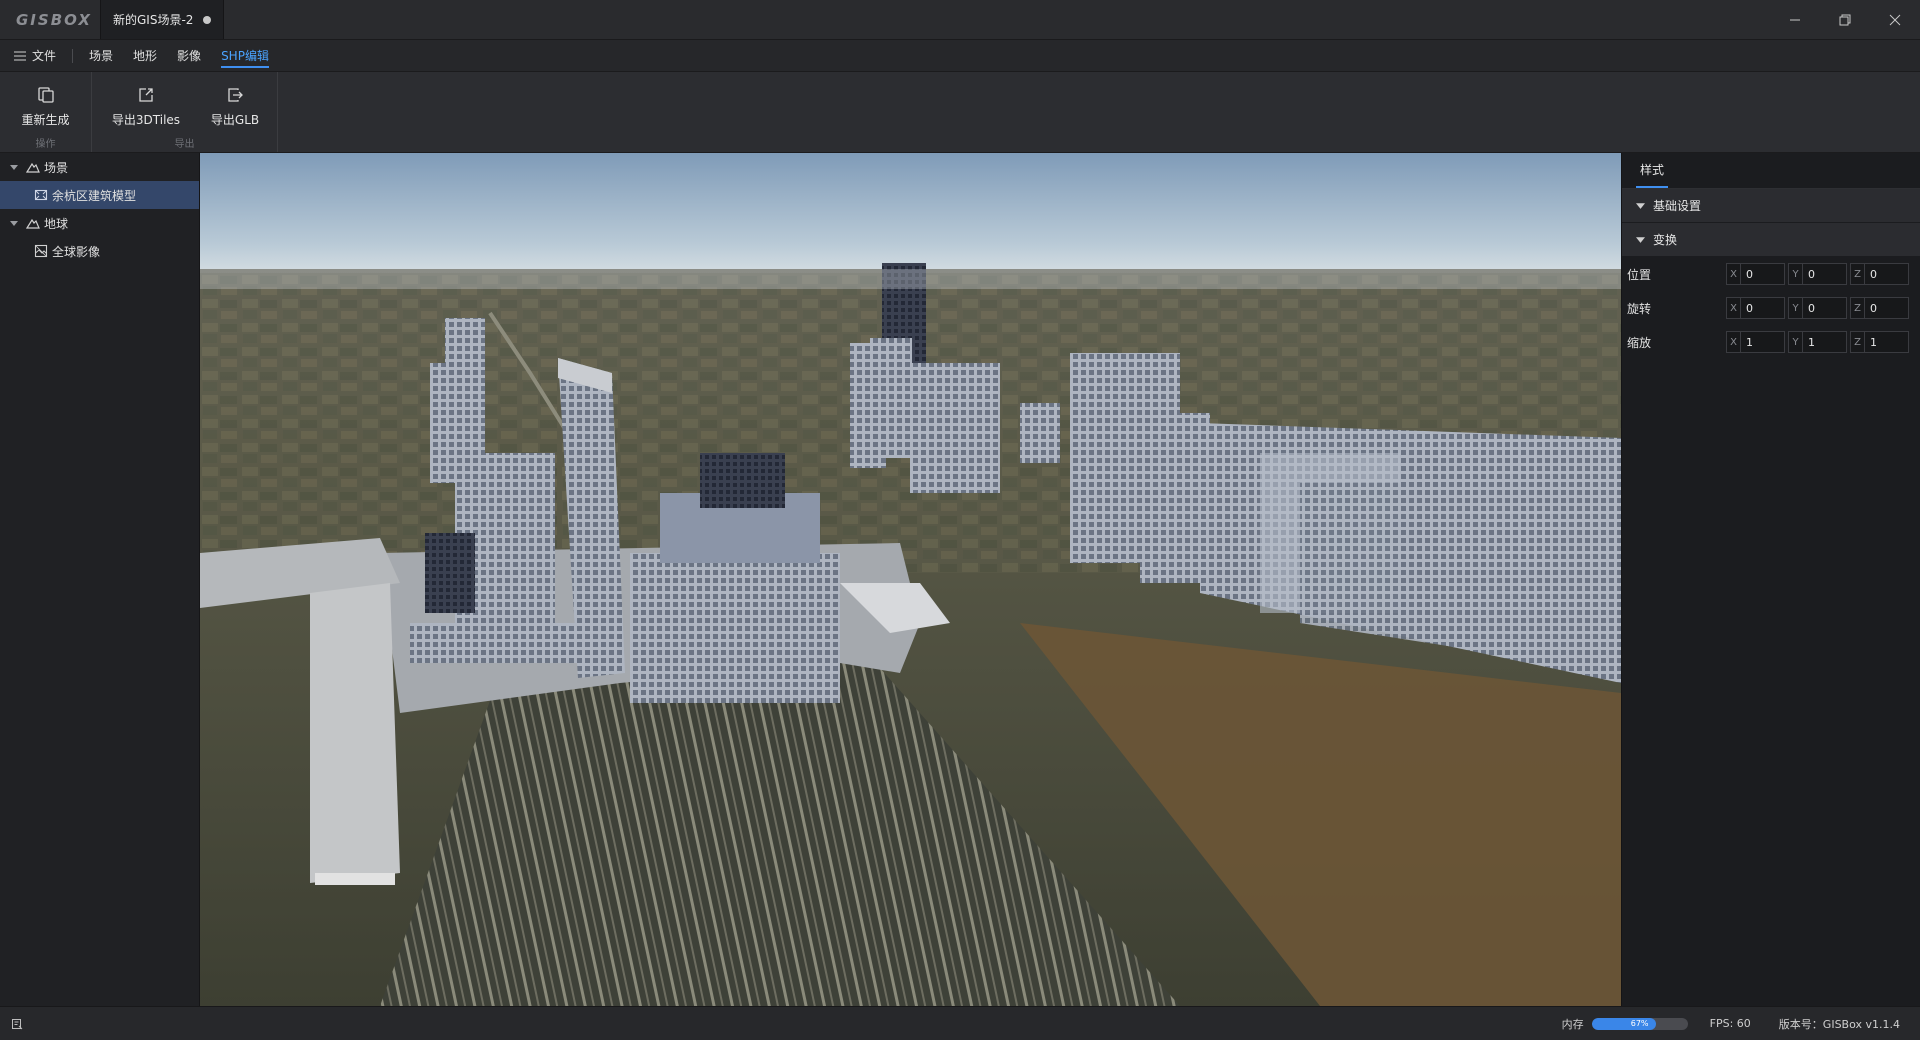 The width and height of the screenshot is (1920, 1040). I want to click on position-row: 位置 X0 Y0 Z0, so click(1771, 274).